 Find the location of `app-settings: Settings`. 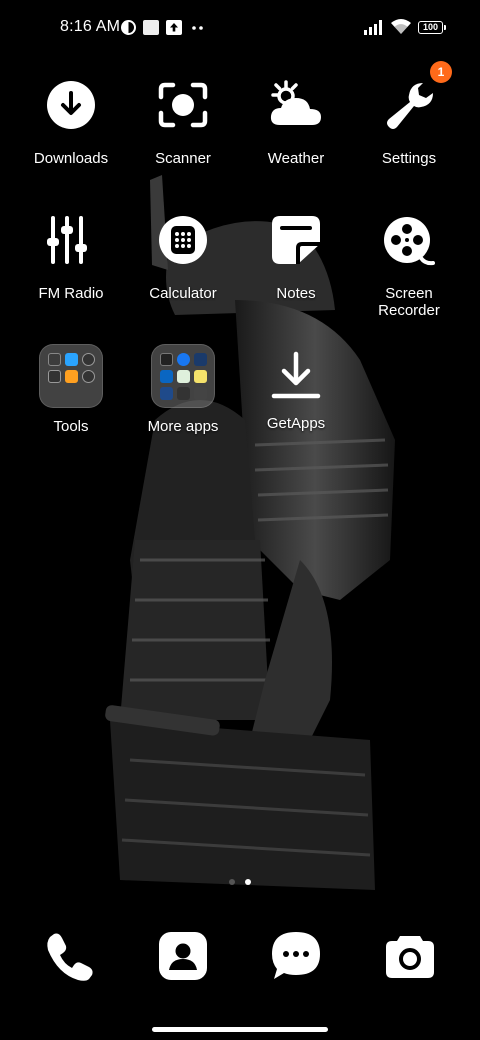

app-settings: Settings is located at coordinates (409, 123).